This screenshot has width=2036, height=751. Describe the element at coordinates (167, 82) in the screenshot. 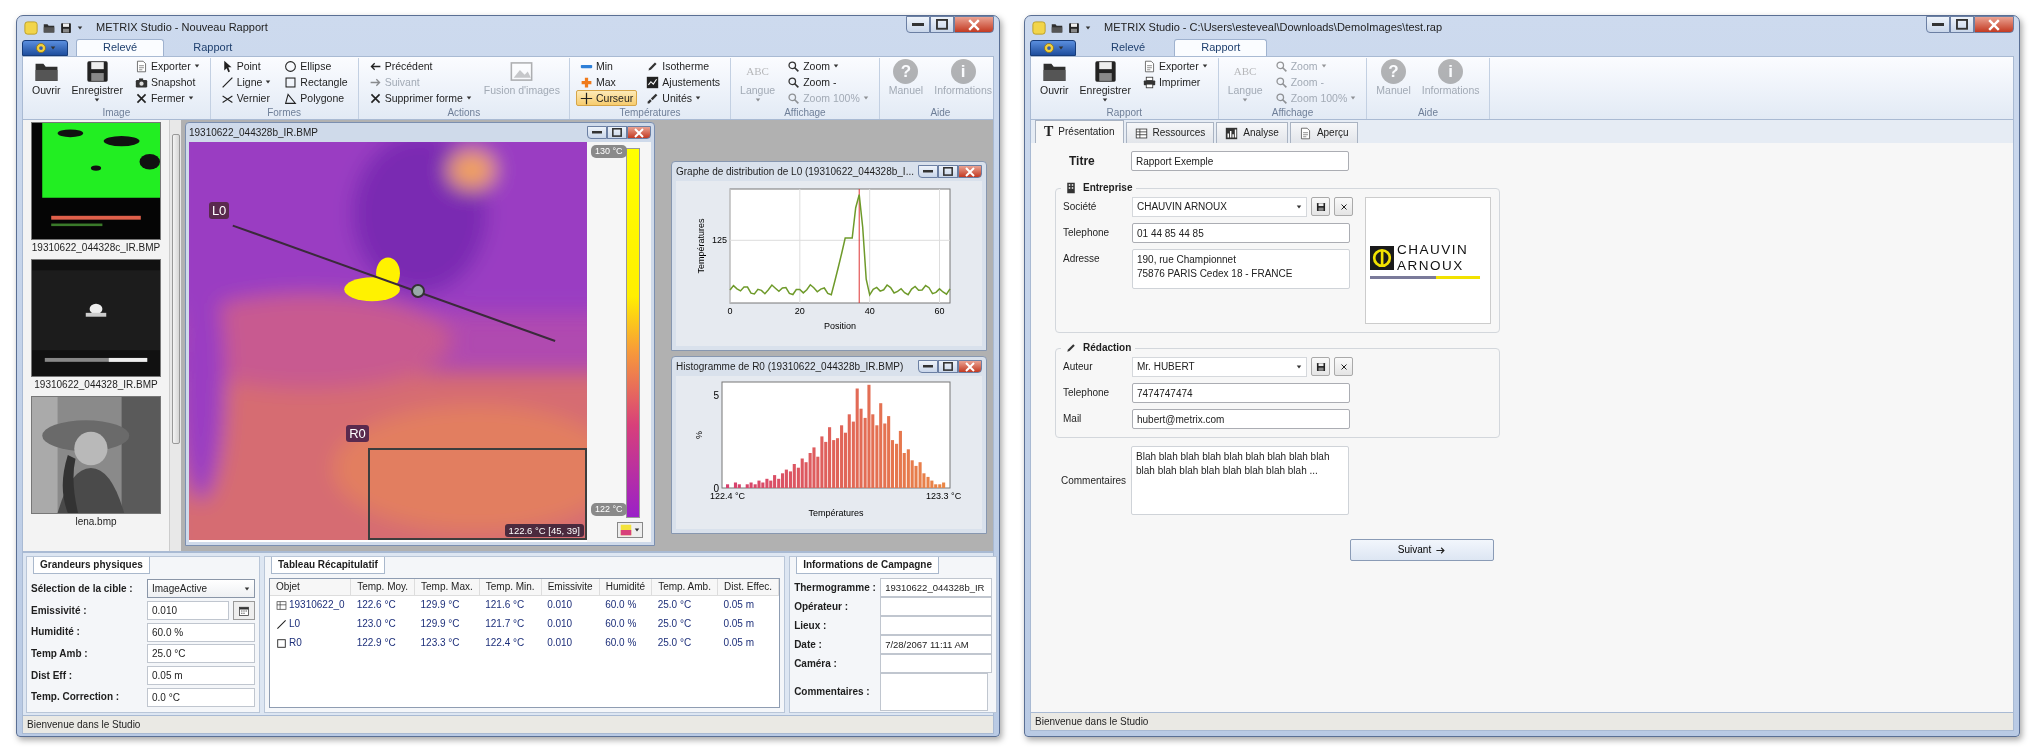

I see `ribbon-button: Snapshot` at that location.